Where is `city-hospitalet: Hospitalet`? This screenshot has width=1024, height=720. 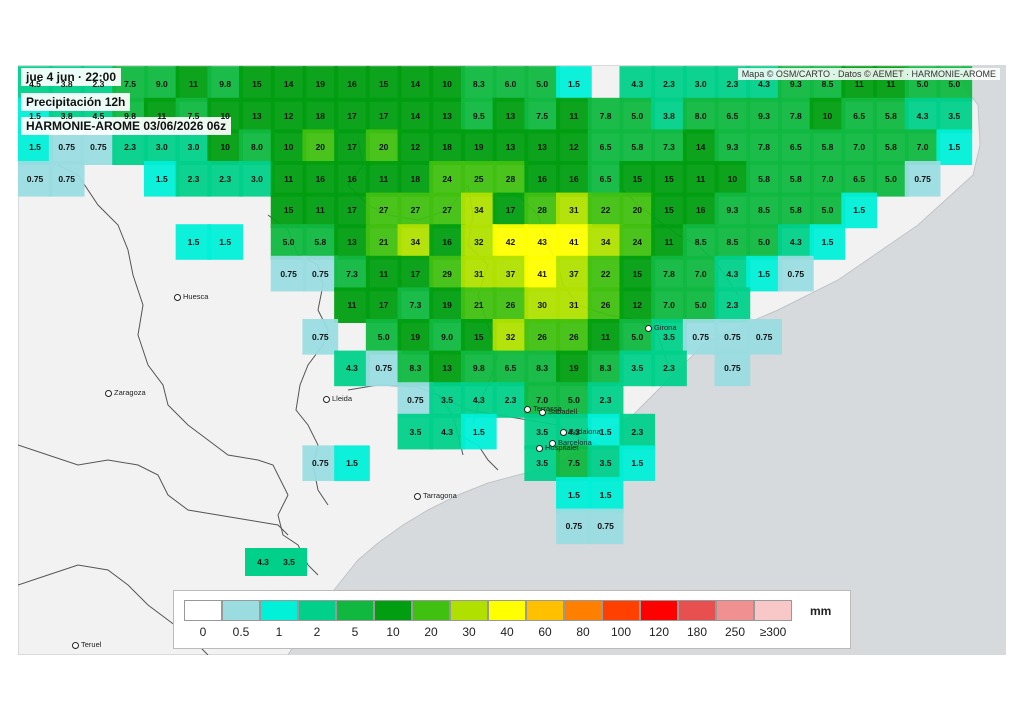
city-hospitalet: Hospitalet is located at coordinates (557, 447).